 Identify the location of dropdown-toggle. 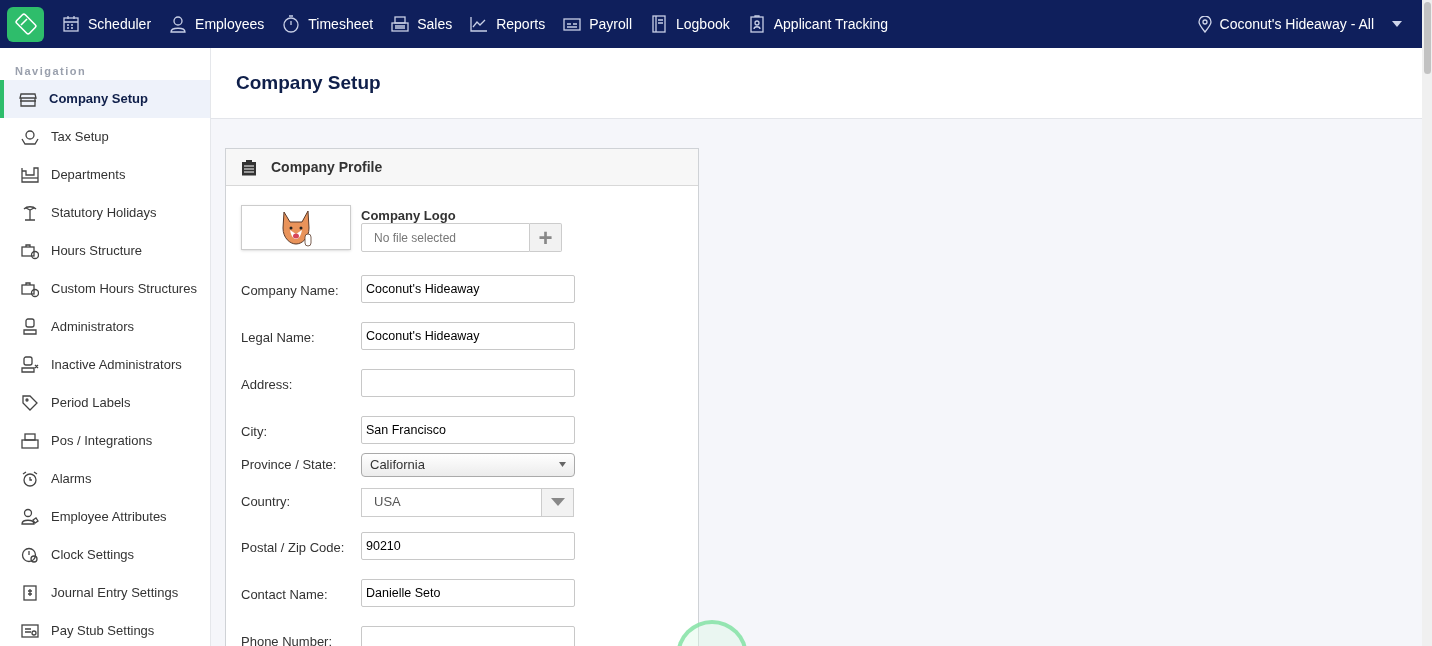
(557, 502).